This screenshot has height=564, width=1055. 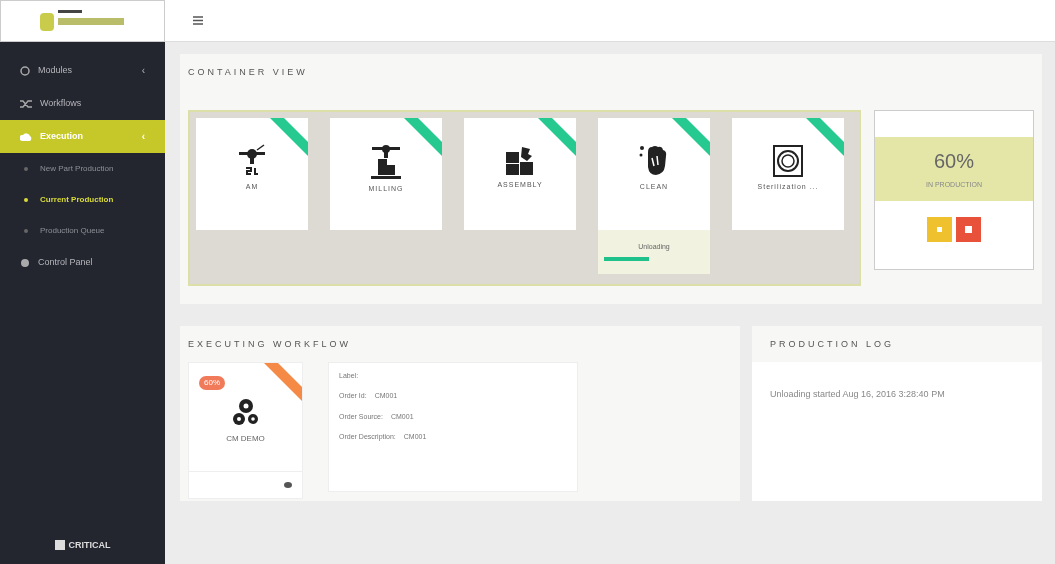 What do you see at coordinates (26, 103) in the screenshot?
I see `shuffle-icon` at bounding box center [26, 103].